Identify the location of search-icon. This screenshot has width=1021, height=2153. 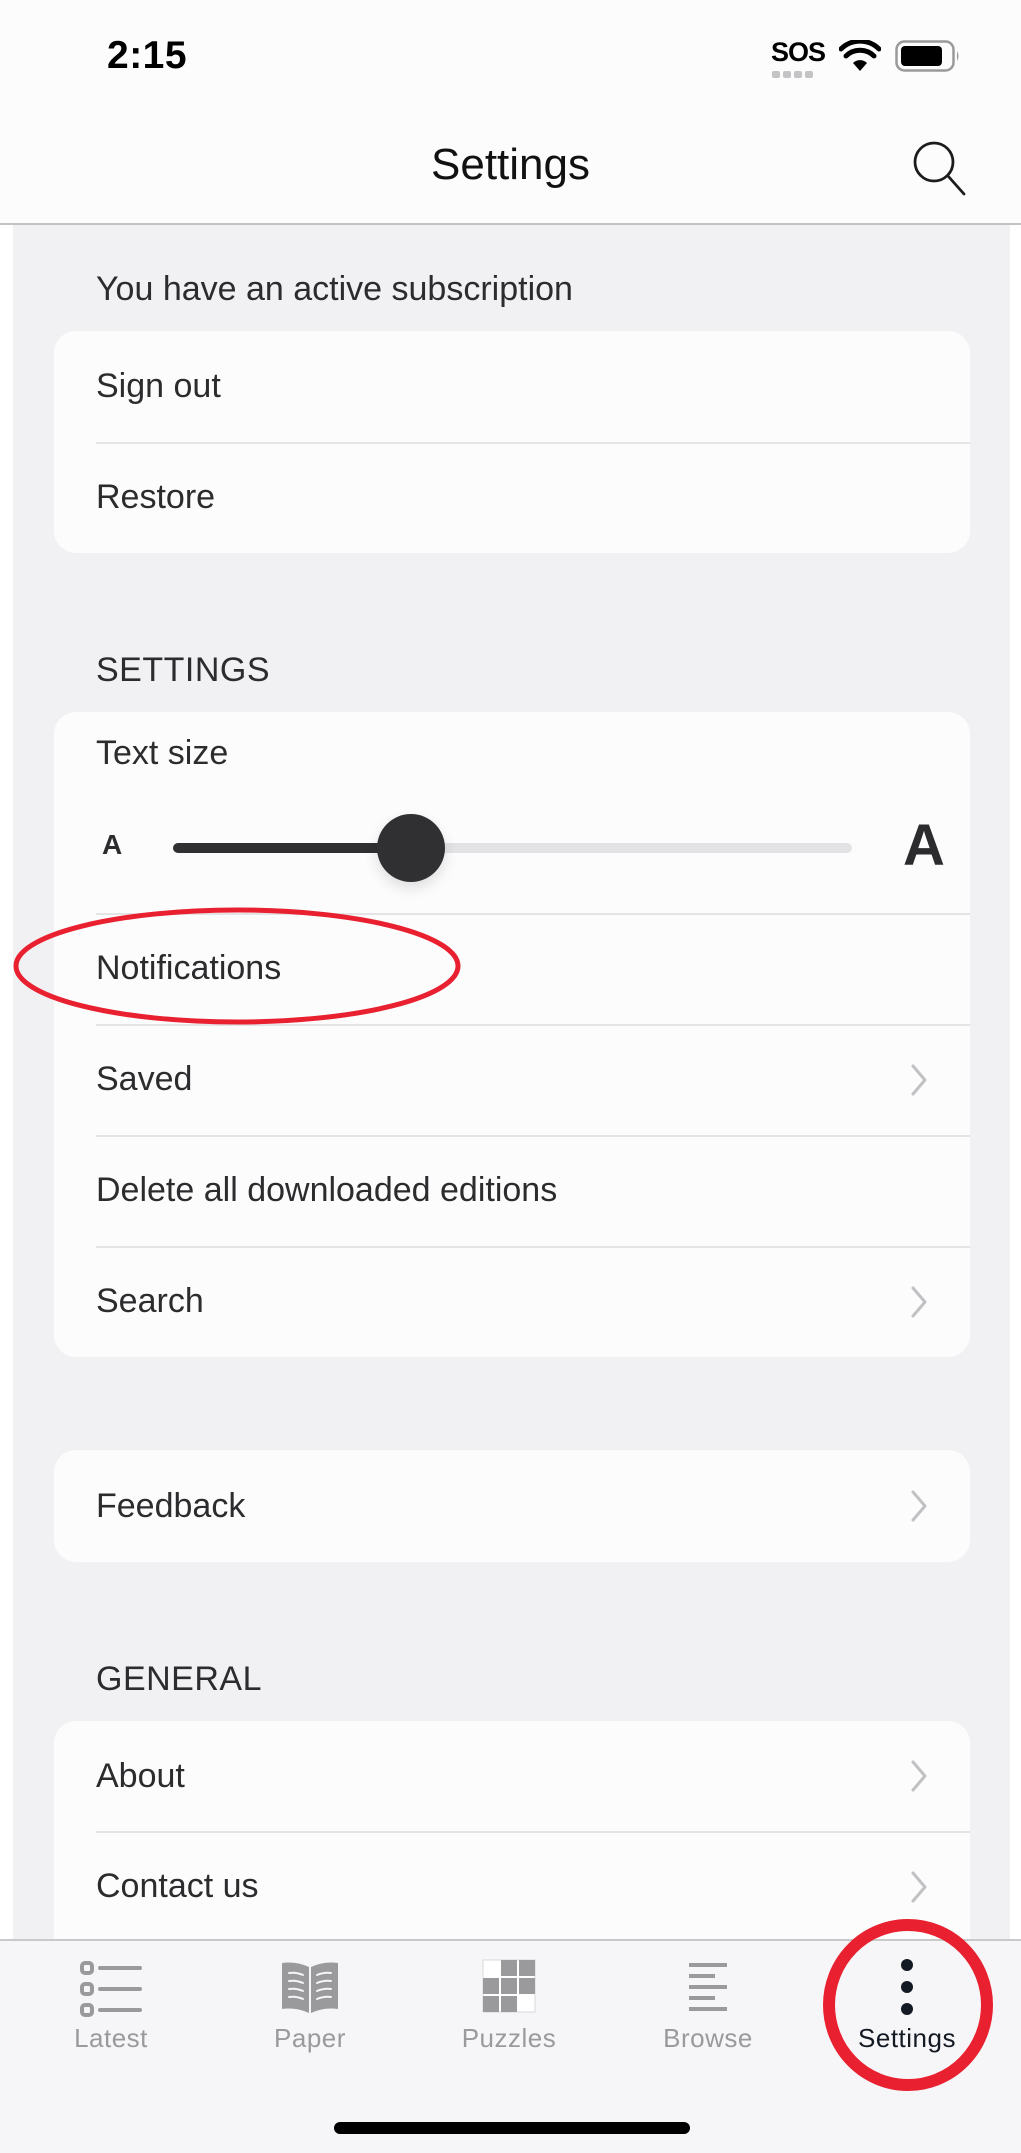
(939, 168).